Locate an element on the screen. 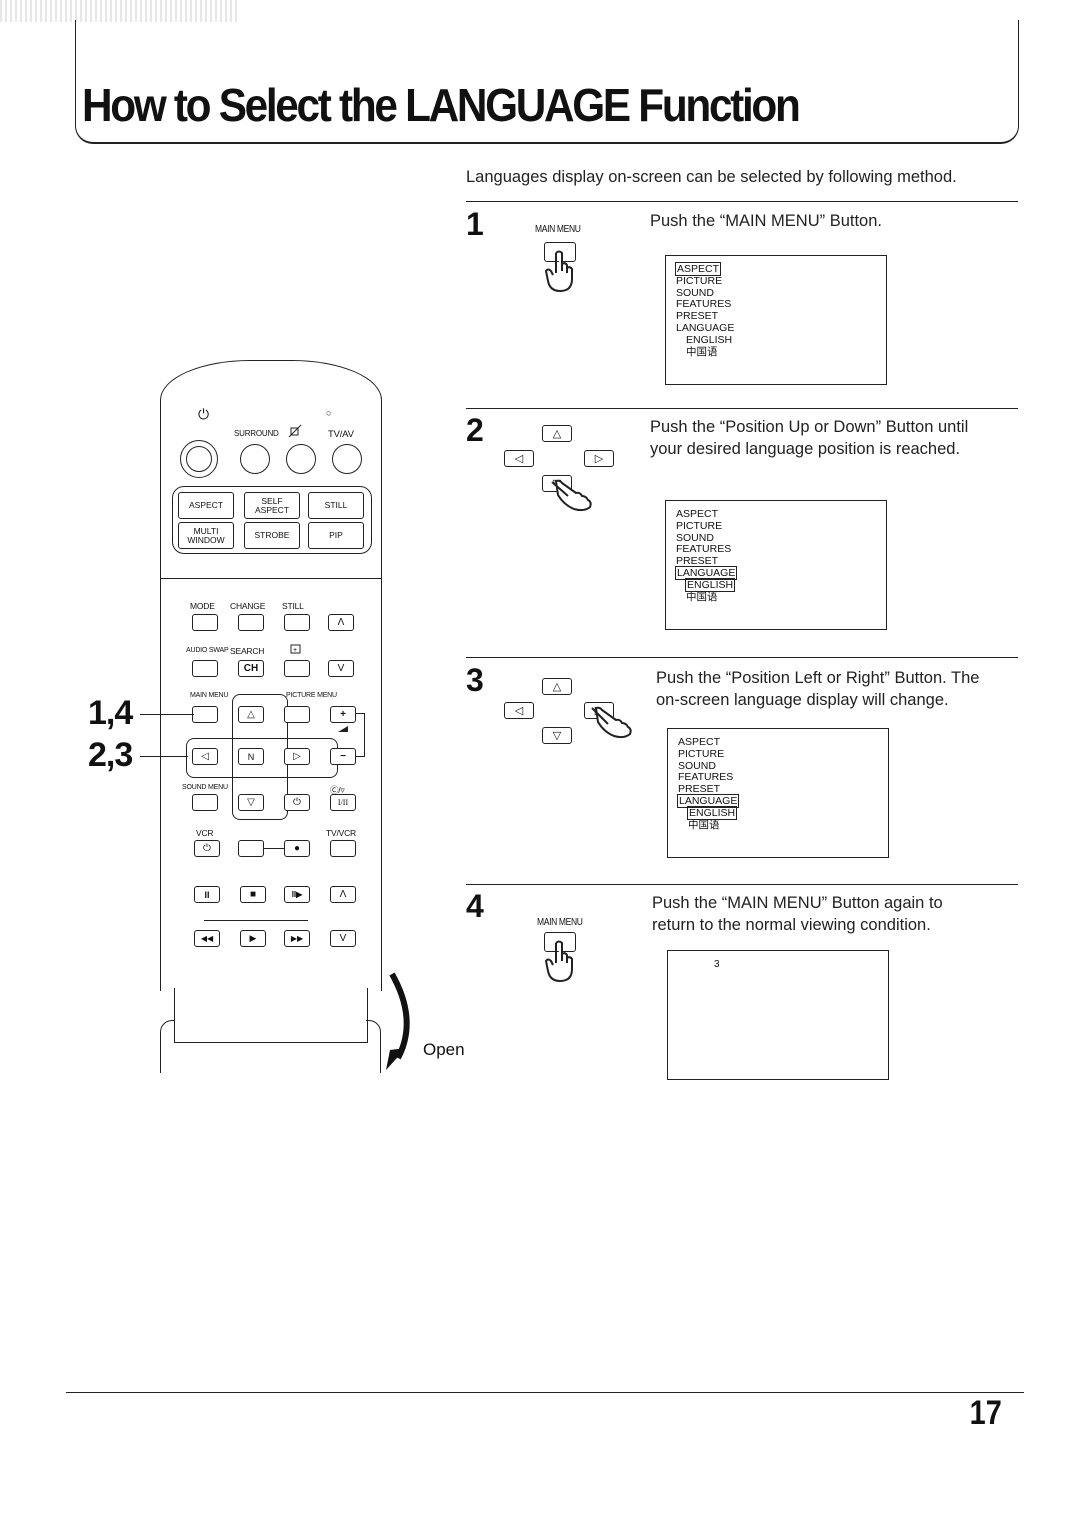  vcr-rec-pair-button is located at coordinates (251, 848).